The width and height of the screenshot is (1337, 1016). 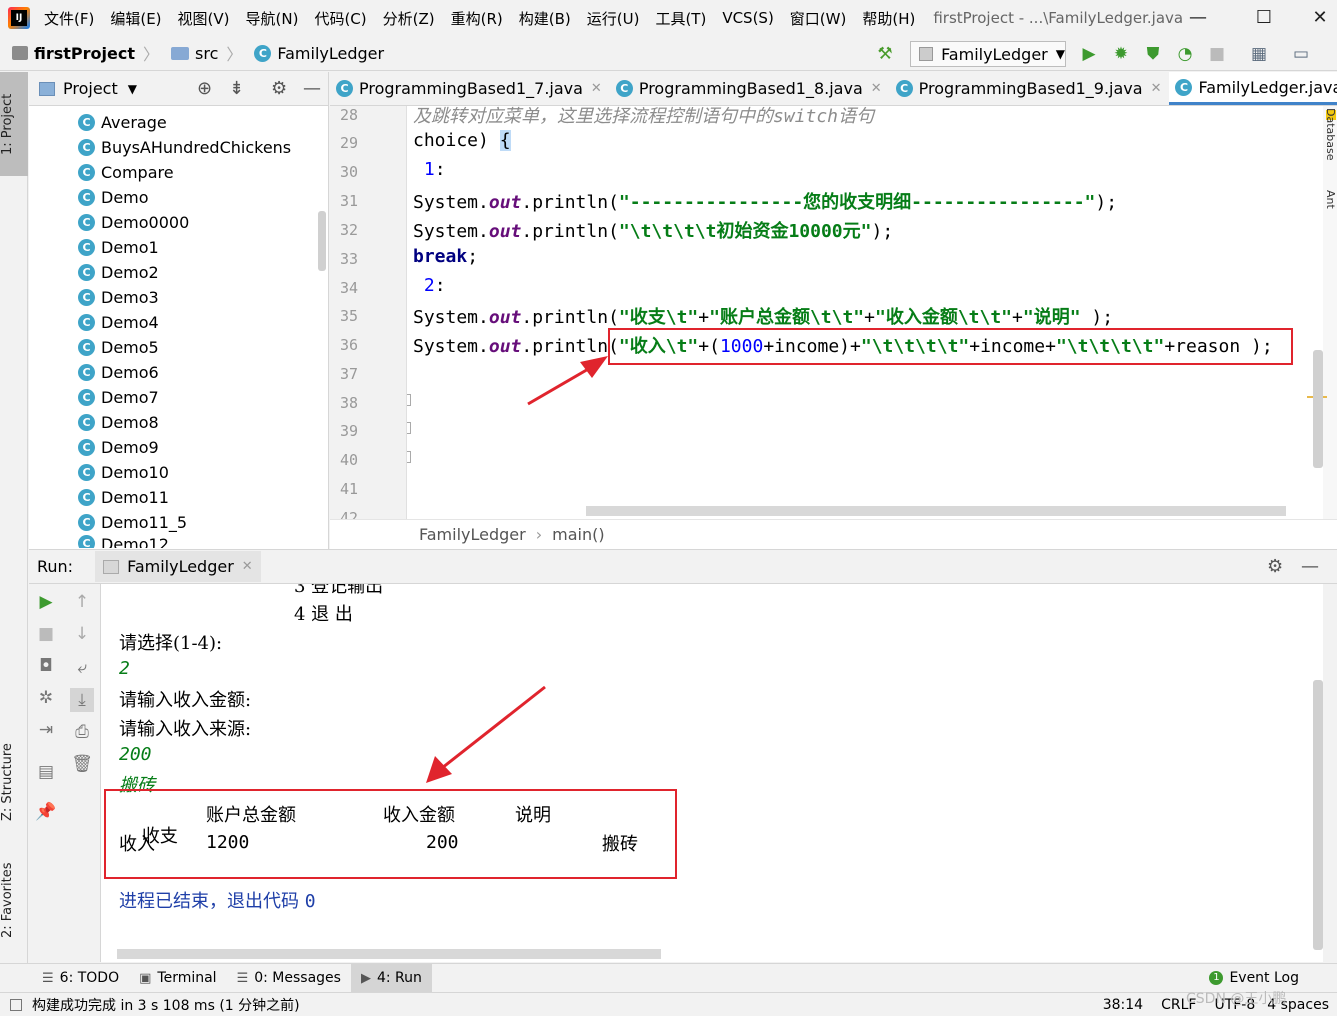 What do you see at coordinates (988, 54) in the screenshot?
I see `run-configuration-select: FamilyLedger ▼` at bounding box center [988, 54].